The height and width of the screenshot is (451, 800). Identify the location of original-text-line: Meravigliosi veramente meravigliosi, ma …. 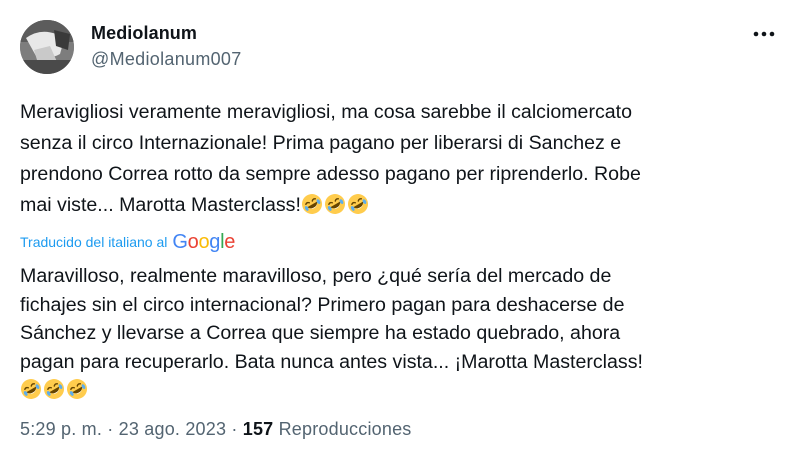
(326, 112).